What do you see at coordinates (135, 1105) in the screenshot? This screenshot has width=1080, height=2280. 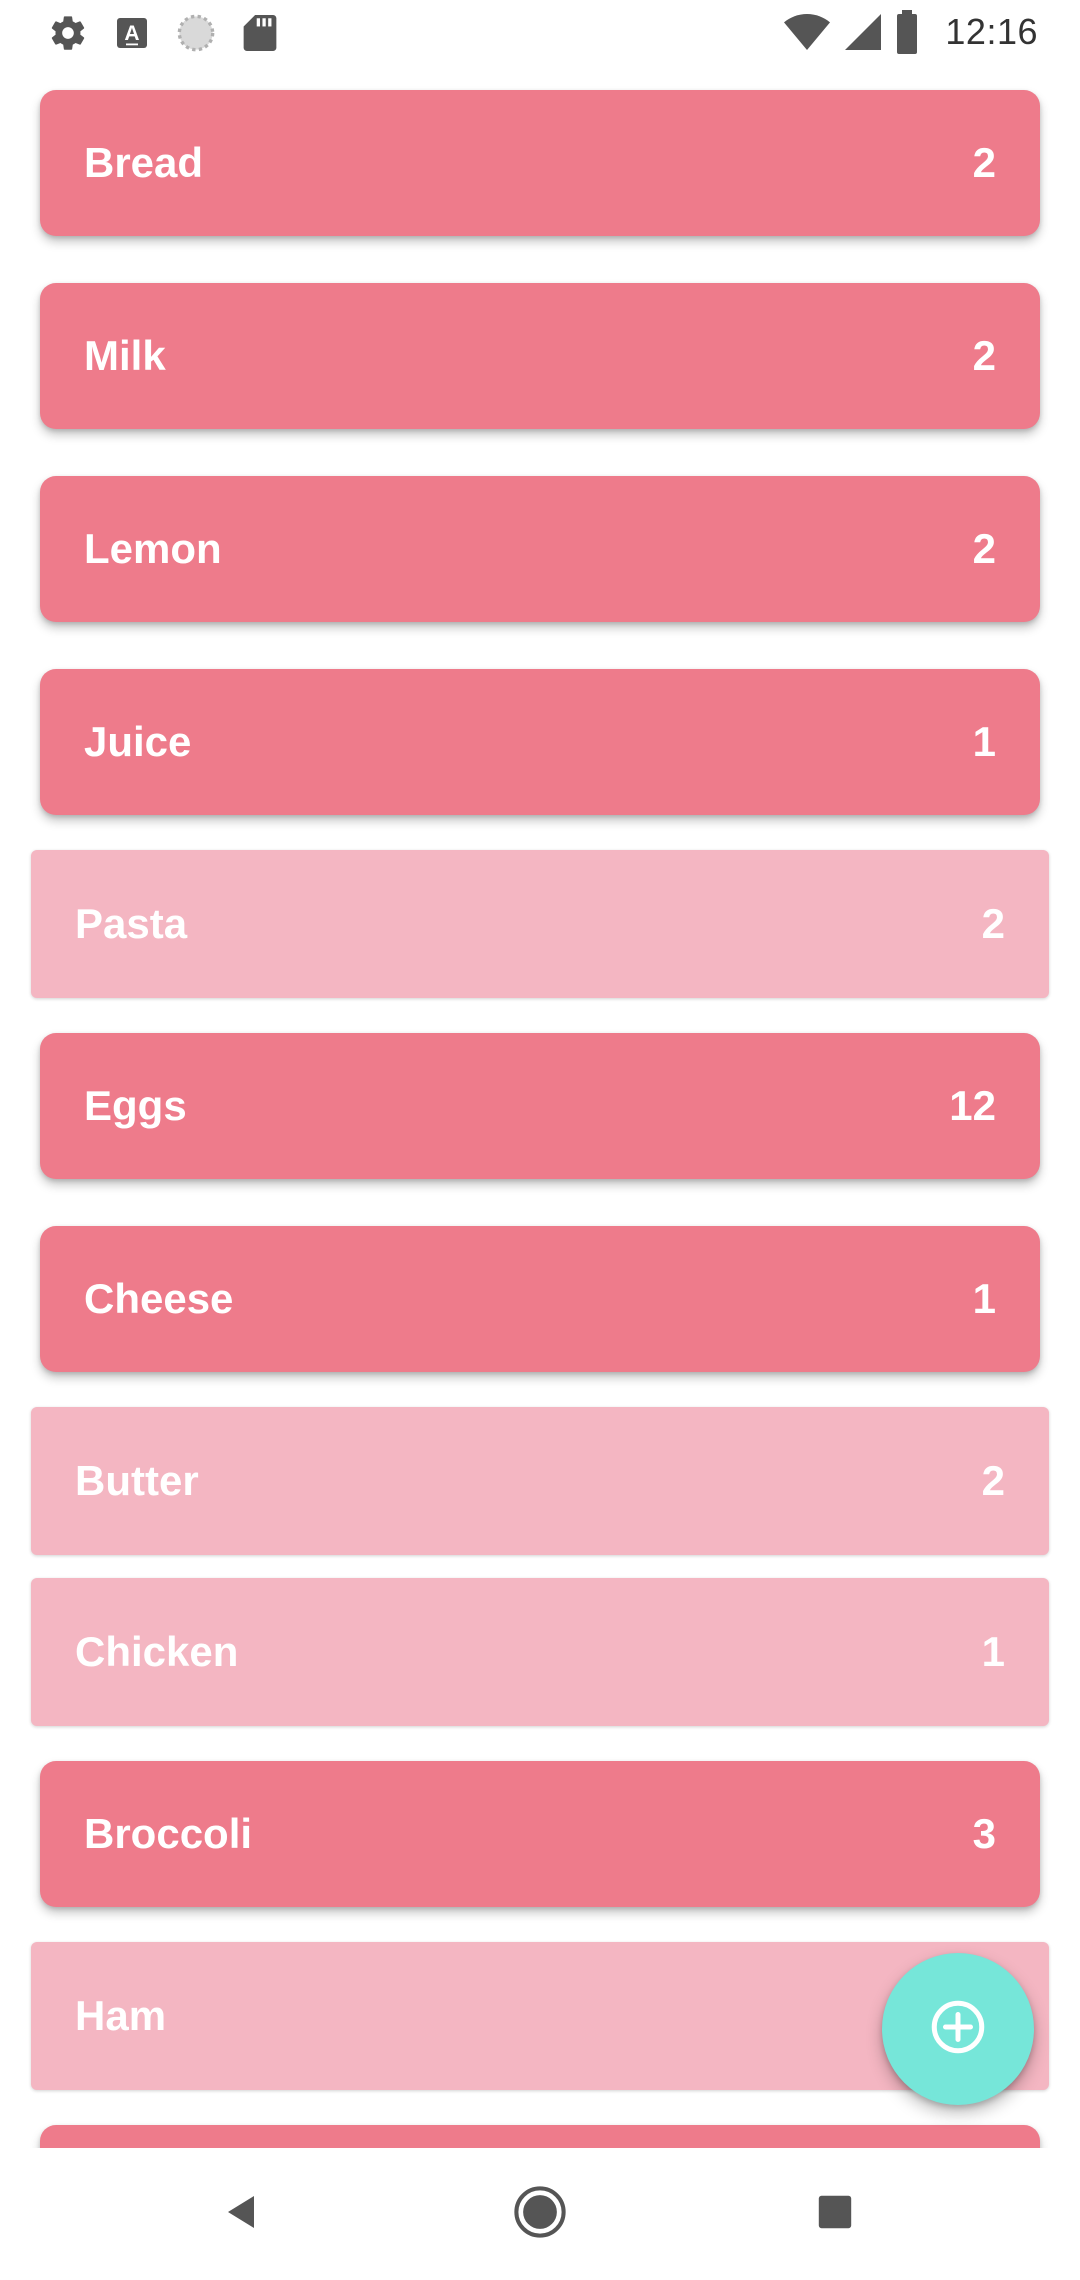 I see `item-name: Eggs` at bounding box center [135, 1105].